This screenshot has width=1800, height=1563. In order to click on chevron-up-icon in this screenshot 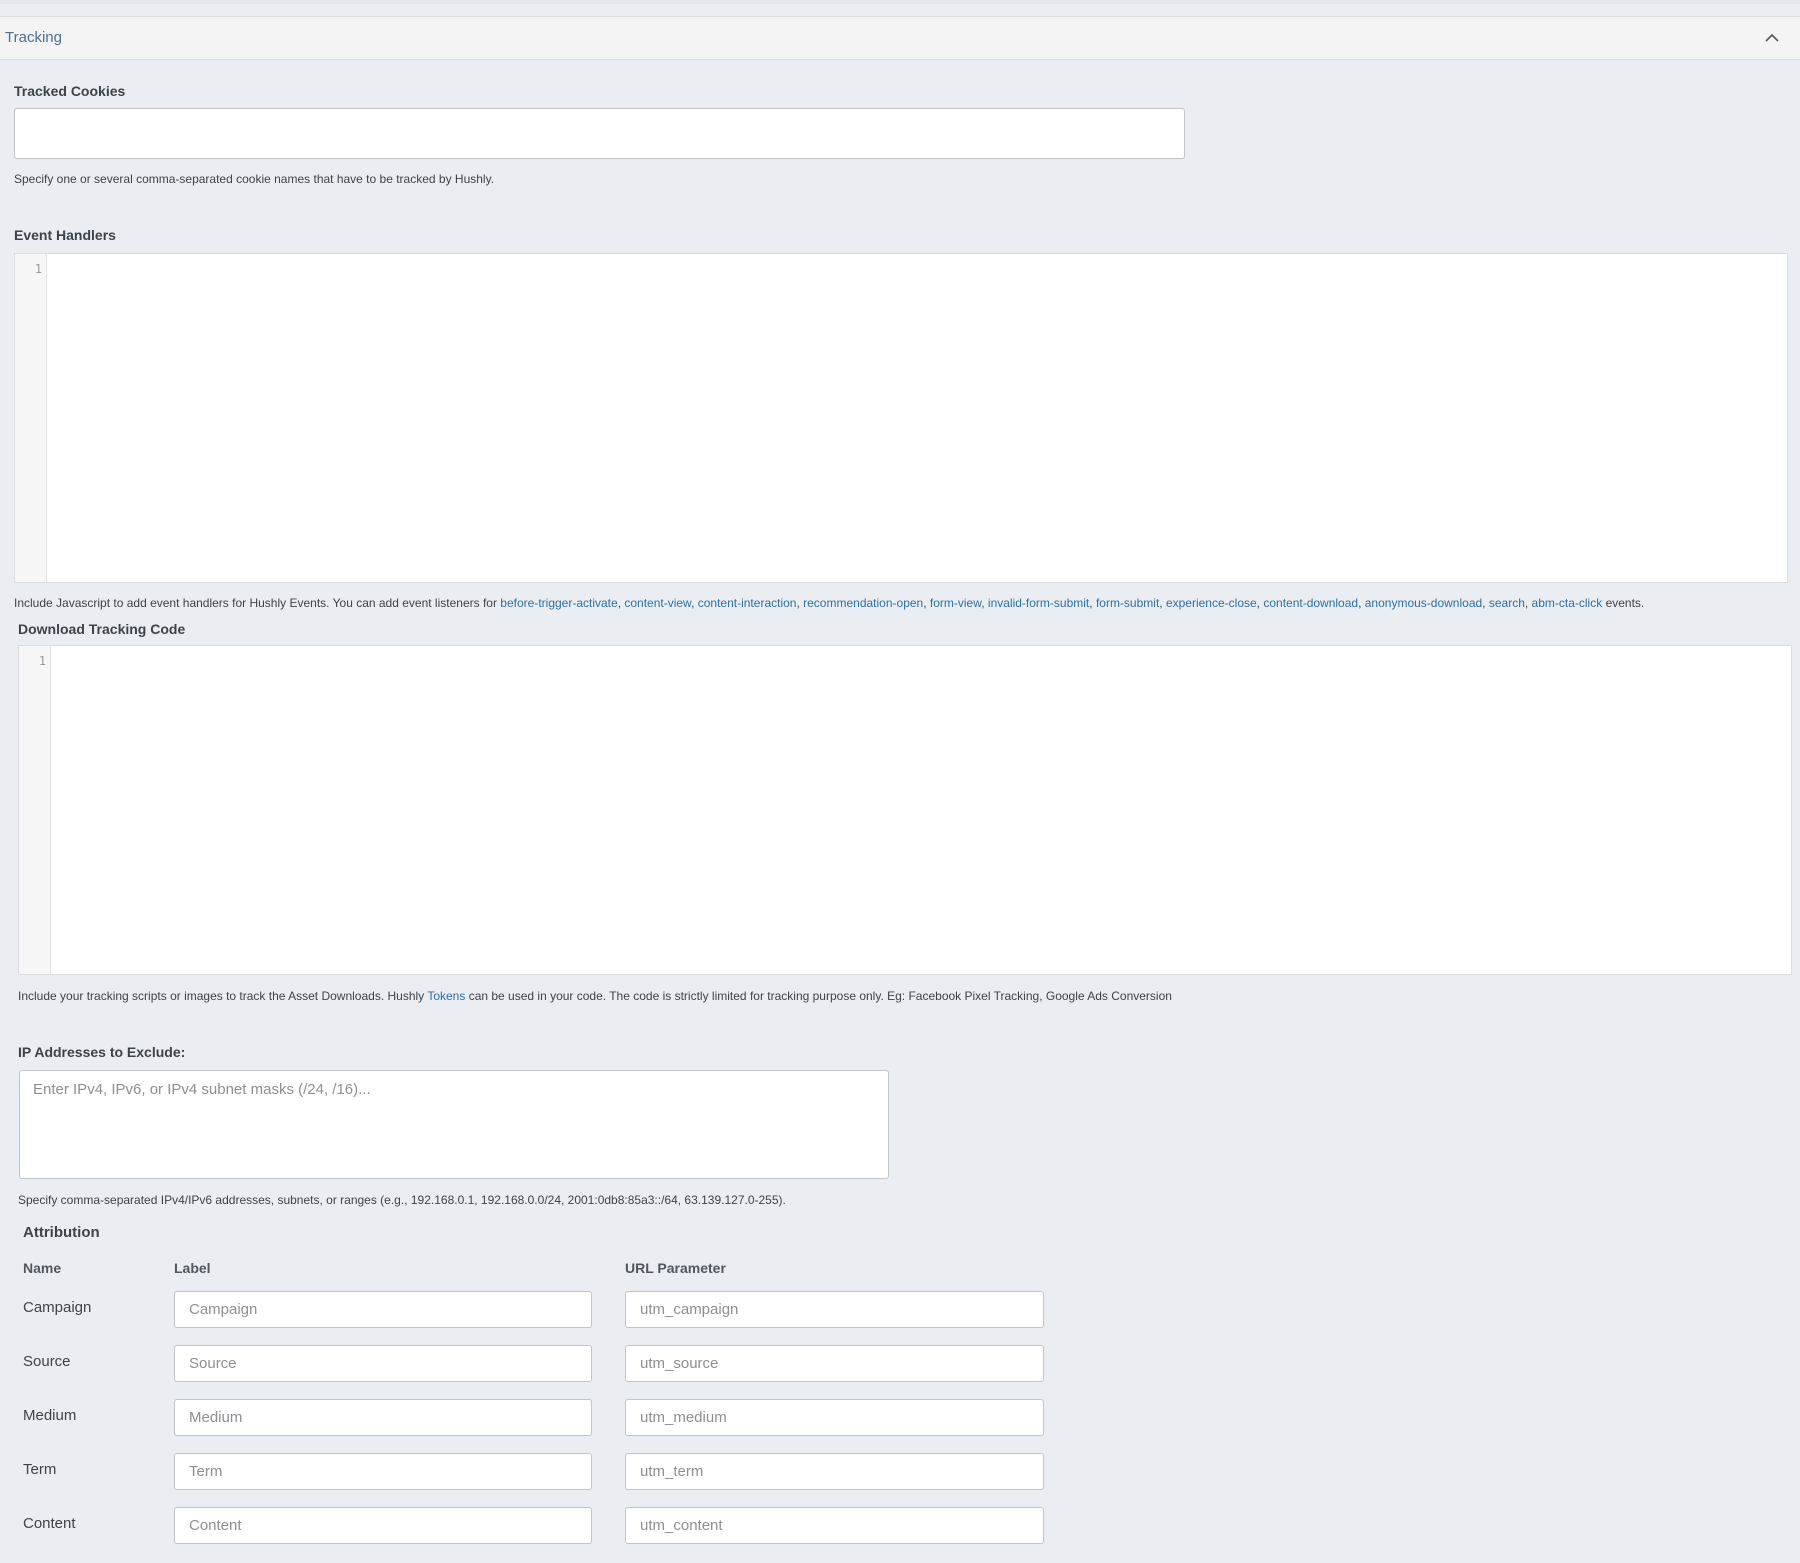, I will do `click(1772, 37)`.